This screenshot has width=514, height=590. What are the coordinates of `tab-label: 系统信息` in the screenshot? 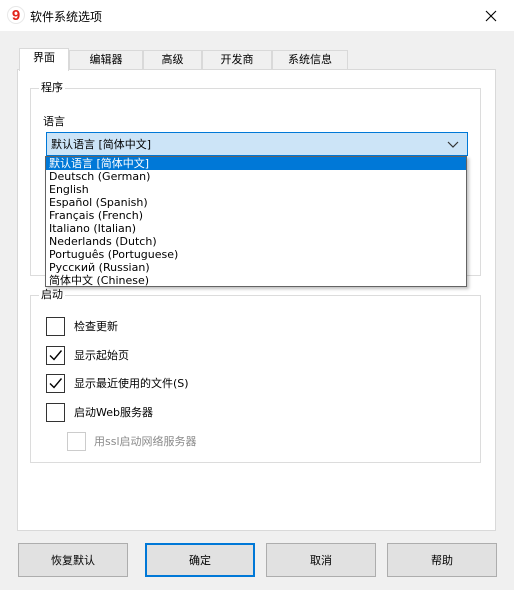 It's located at (310, 59).